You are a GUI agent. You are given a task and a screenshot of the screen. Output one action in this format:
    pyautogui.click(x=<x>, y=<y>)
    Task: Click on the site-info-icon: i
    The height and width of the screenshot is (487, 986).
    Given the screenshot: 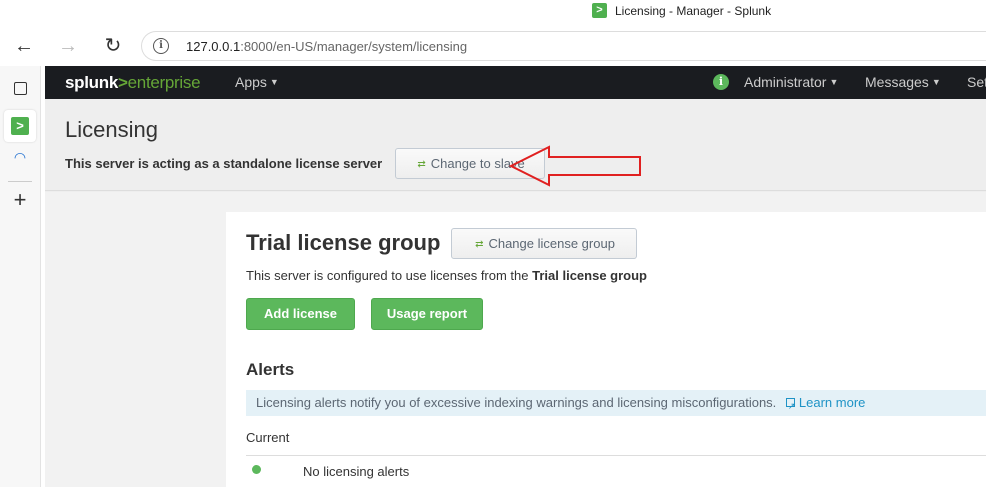 What is the action you would take?
    pyautogui.click(x=161, y=46)
    